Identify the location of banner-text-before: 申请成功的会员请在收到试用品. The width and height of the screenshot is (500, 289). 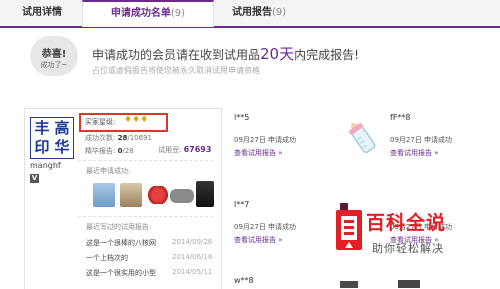
(176, 55).